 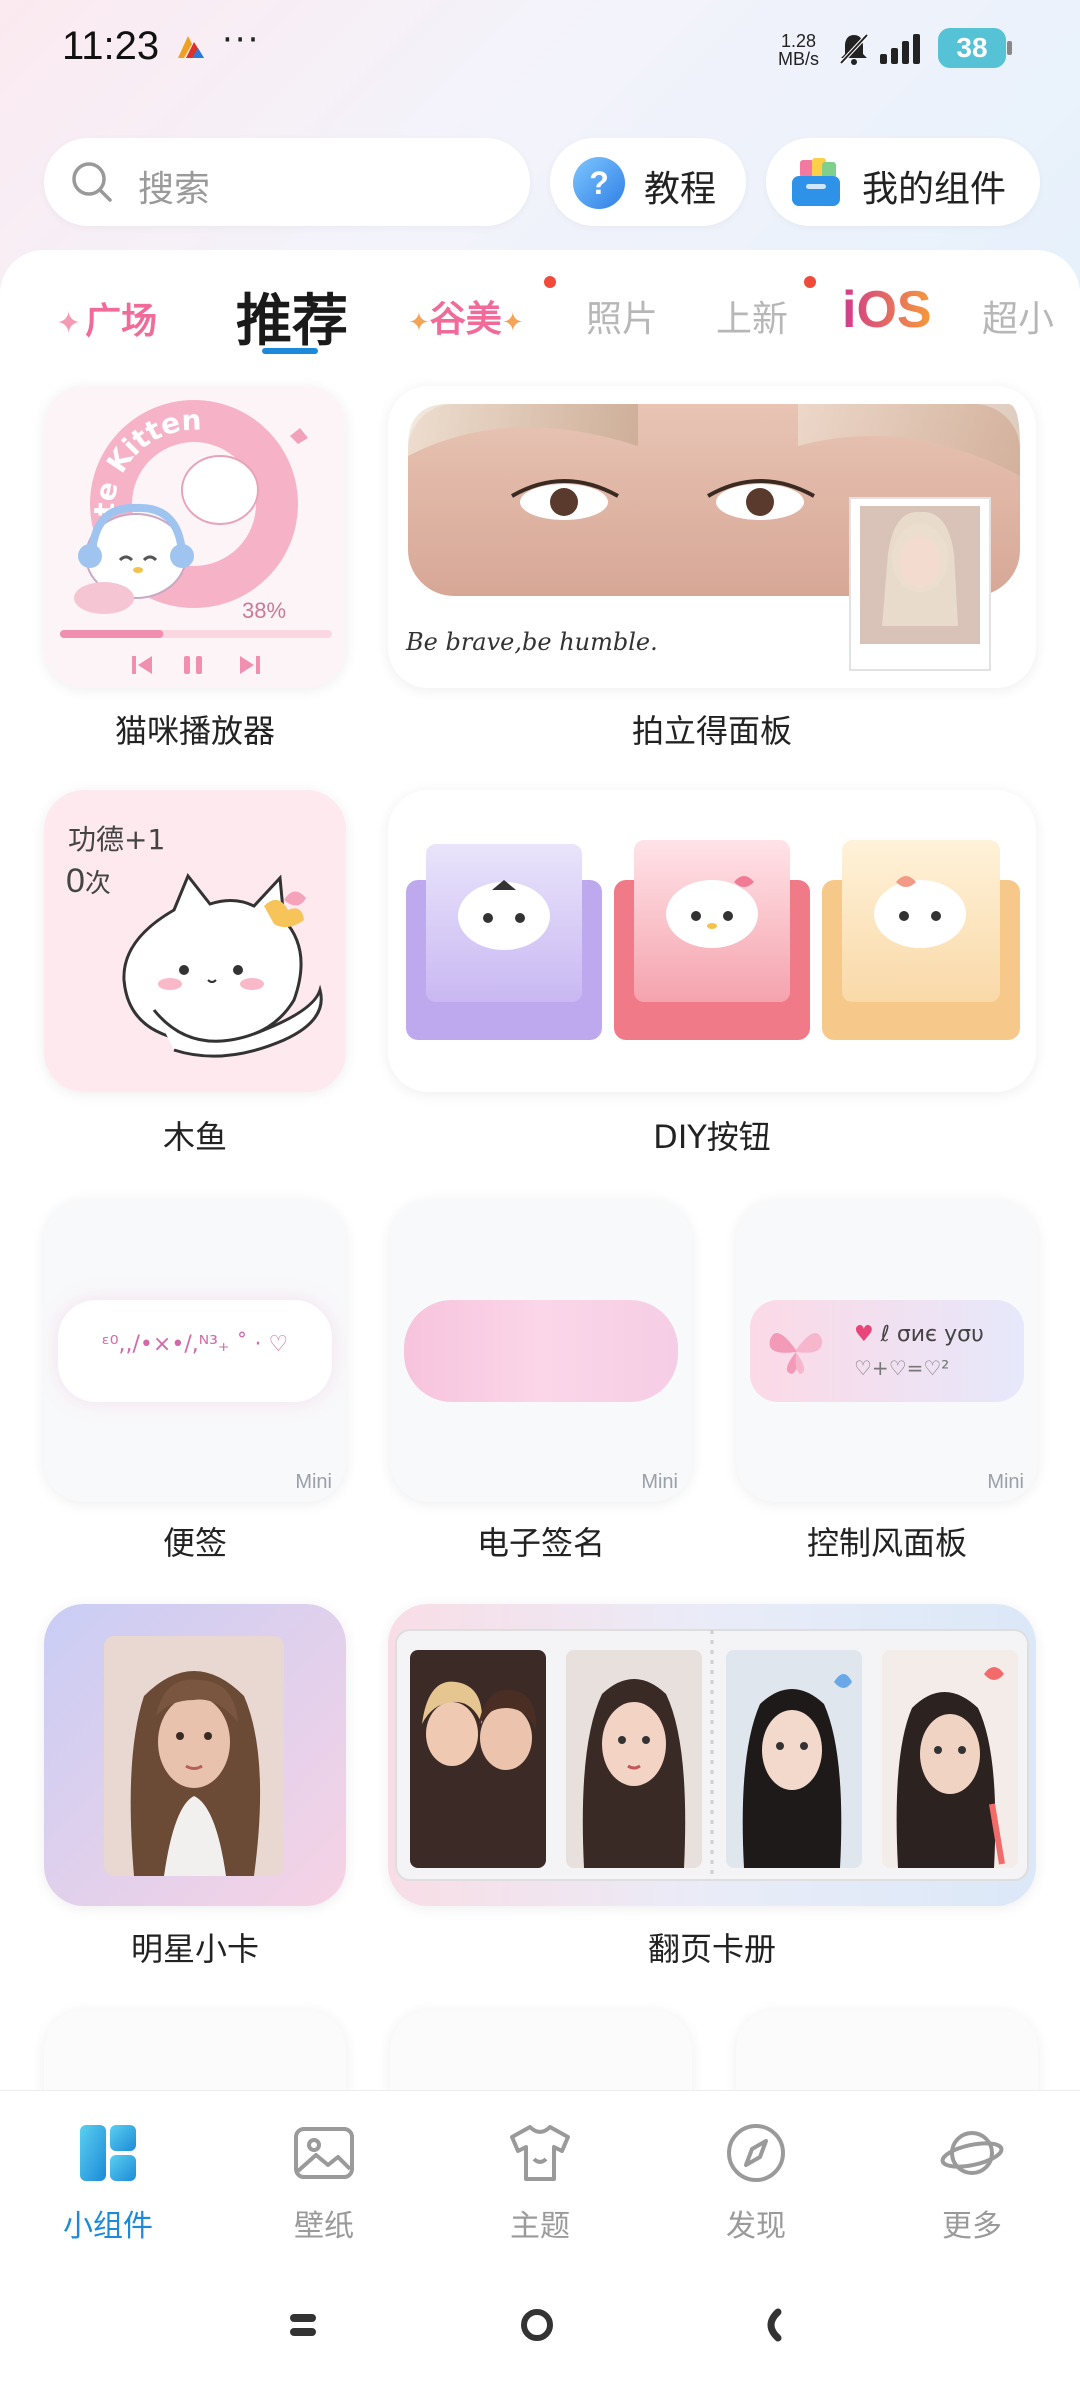 I want to click on prev-icon, so click(x=142, y=665).